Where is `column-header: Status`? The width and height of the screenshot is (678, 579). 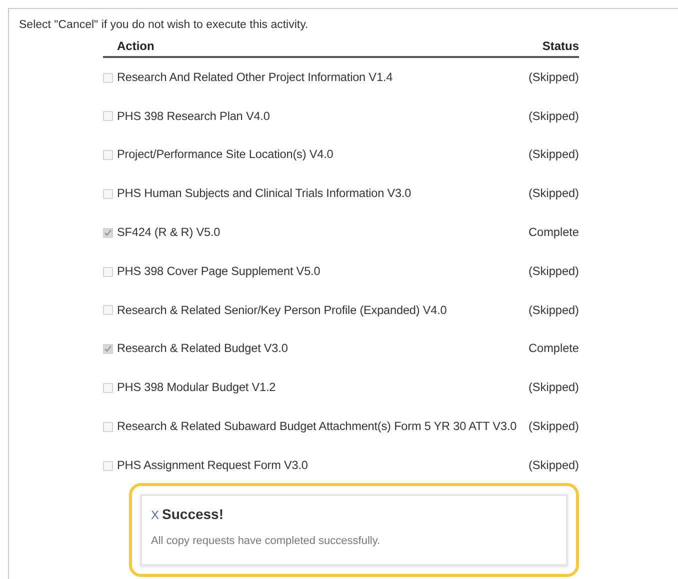
column-header: Status is located at coordinates (560, 47).